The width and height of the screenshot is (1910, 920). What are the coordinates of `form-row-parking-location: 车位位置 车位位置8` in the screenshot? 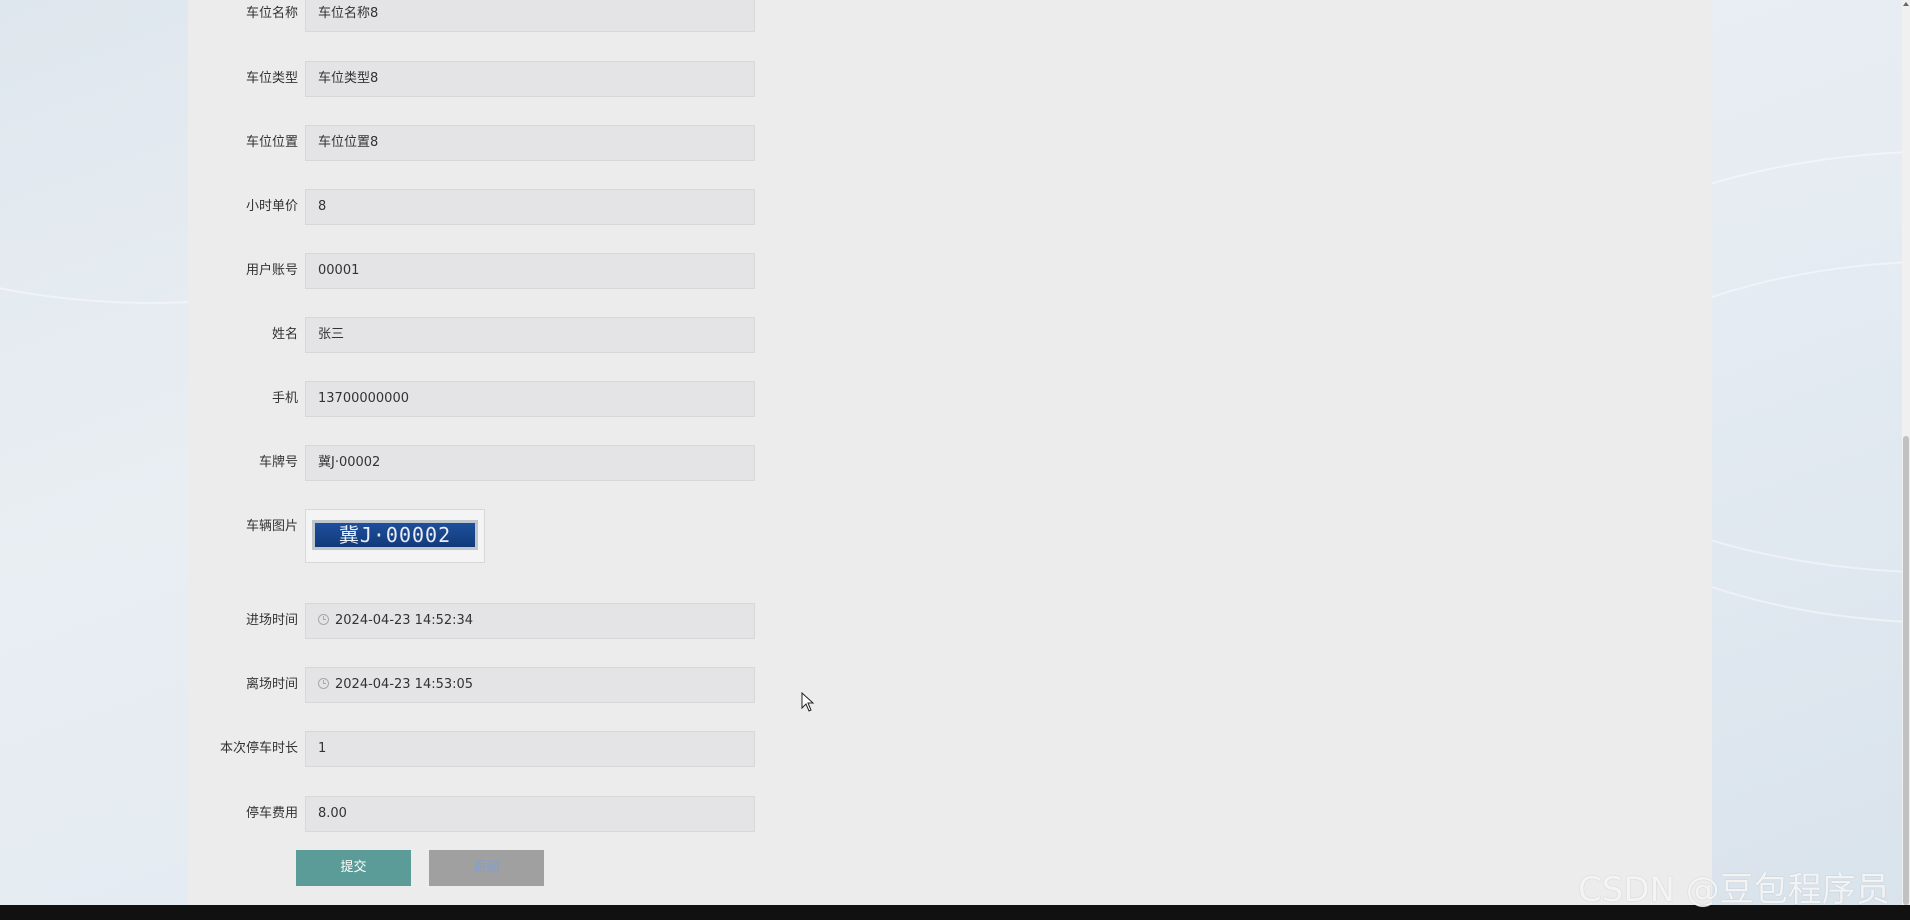 It's located at (488, 143).